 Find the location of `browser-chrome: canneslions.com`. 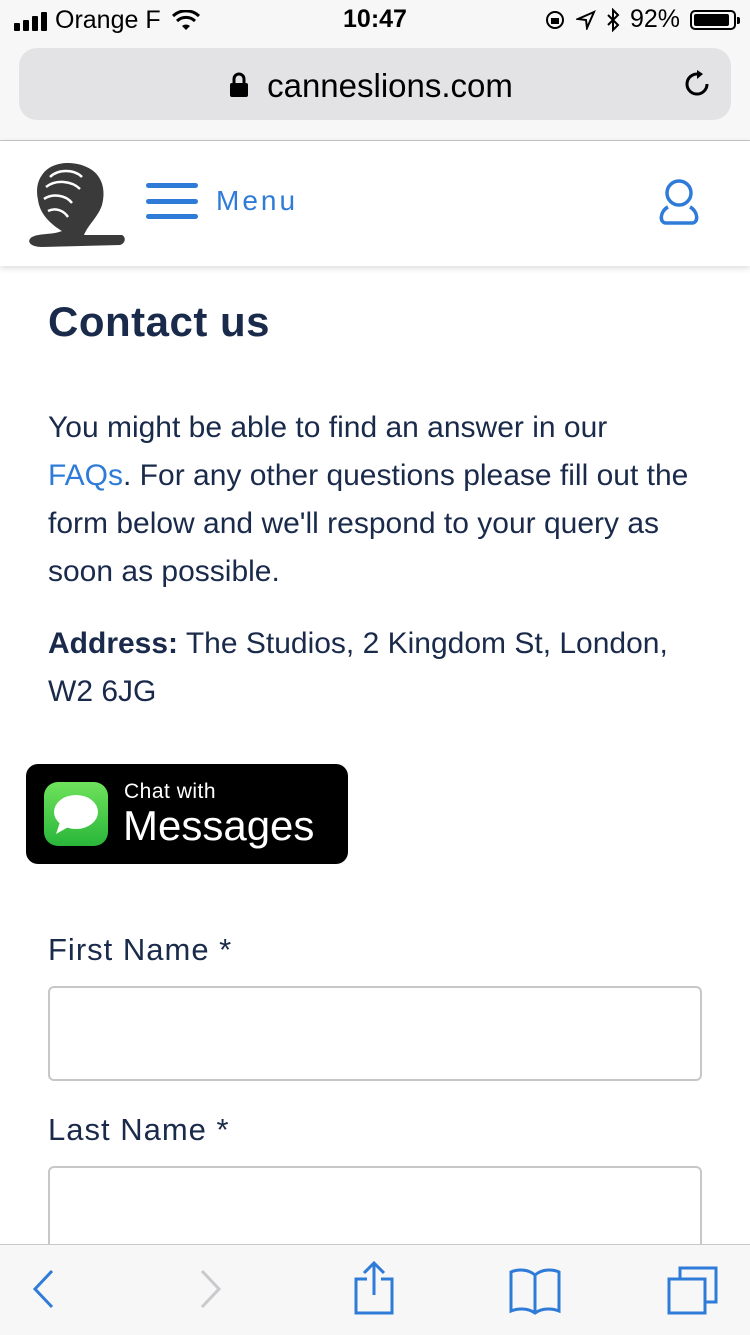

browser-chrome: canneslions.com is located at coordinates (375, 90).